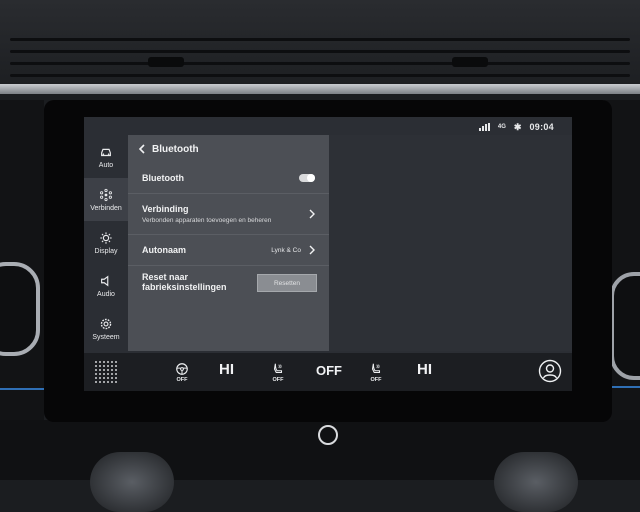 Image resolution: width=640 pixels, height=512 pixels. I want to click on nav-item-verbinden: Verbinden, so click(106, 200).